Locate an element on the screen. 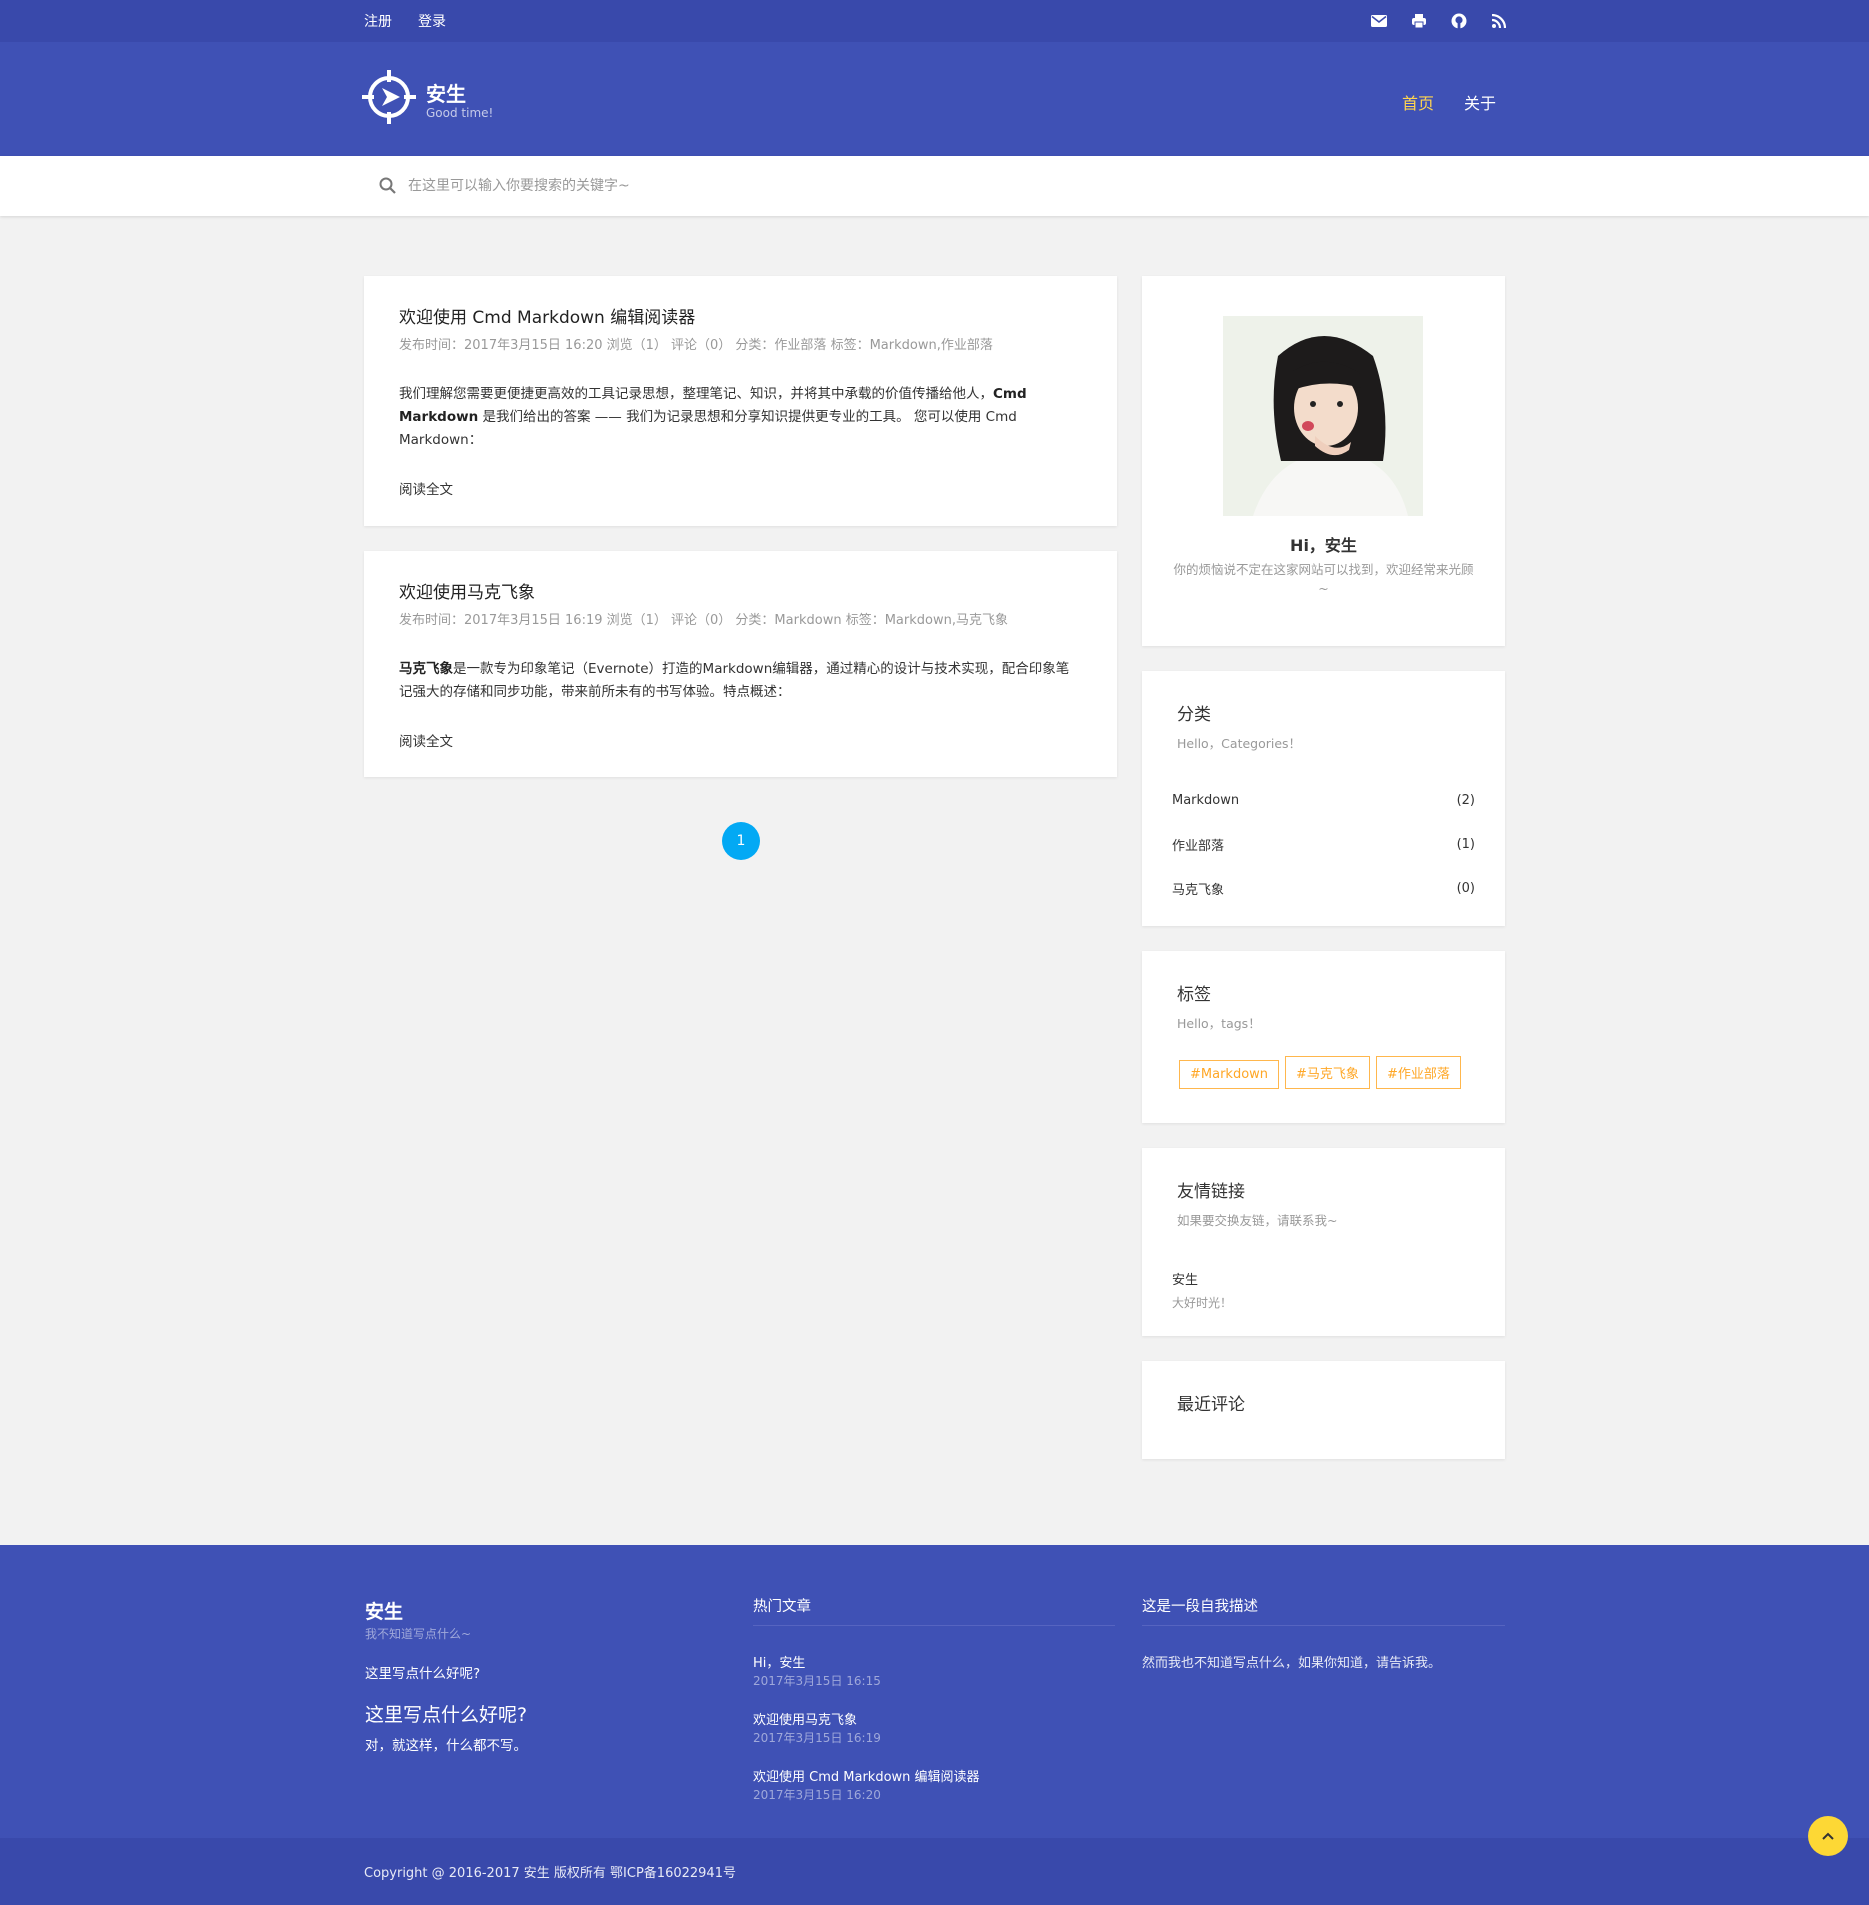  site-title: 安生 is located at coordinates (446, 92).